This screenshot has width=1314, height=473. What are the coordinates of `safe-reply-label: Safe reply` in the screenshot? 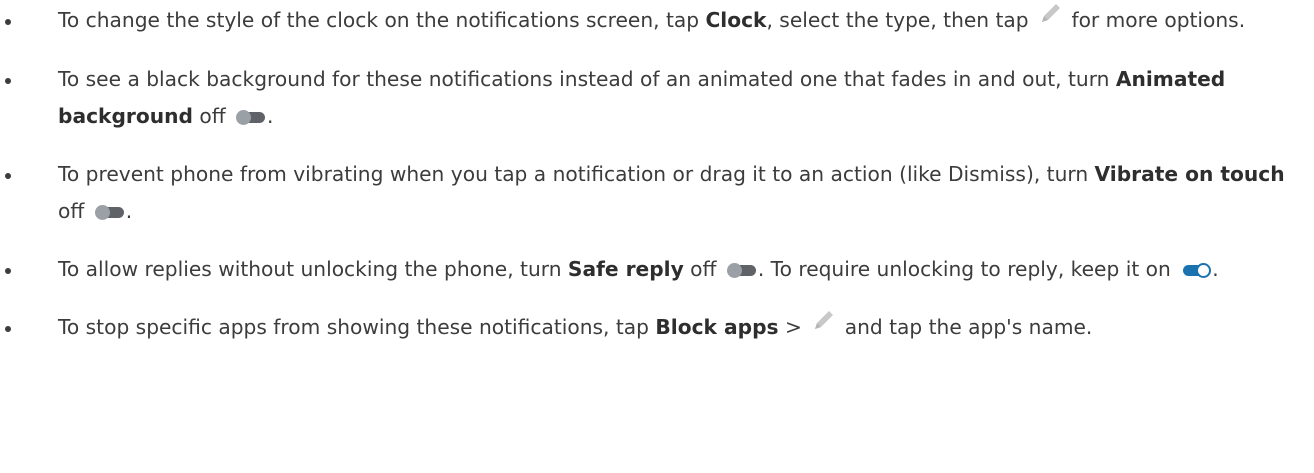 It's located at (625, 269).